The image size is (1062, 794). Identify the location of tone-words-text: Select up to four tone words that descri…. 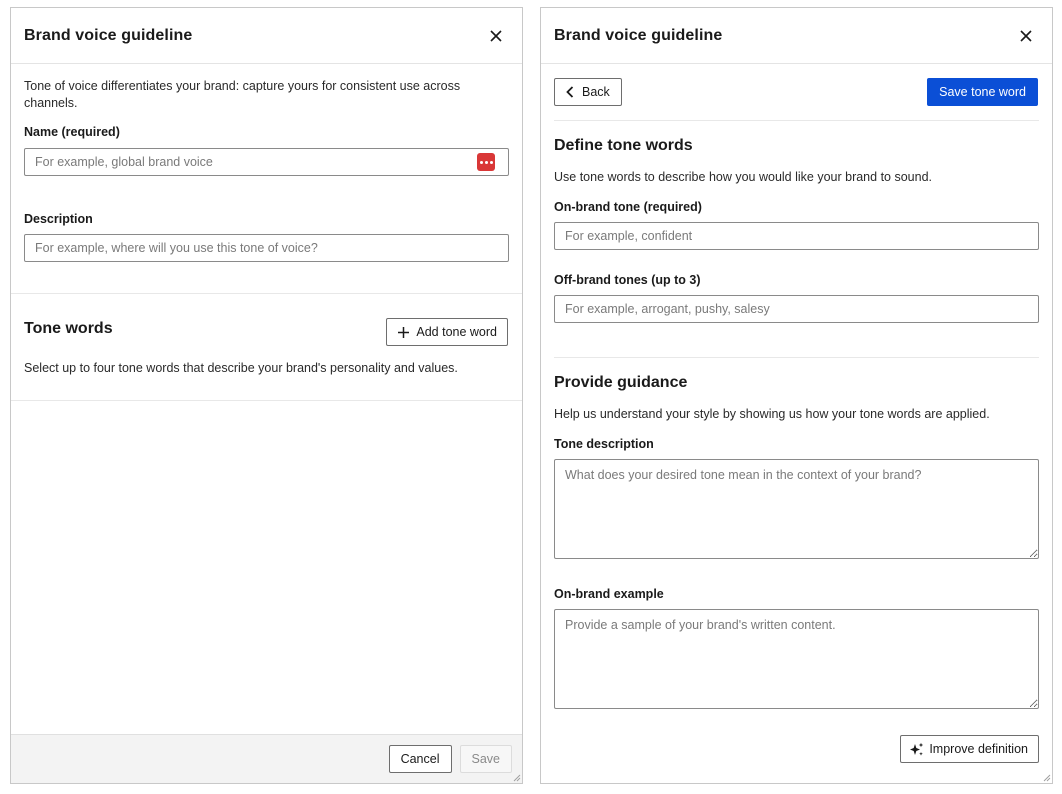
(241, 368).